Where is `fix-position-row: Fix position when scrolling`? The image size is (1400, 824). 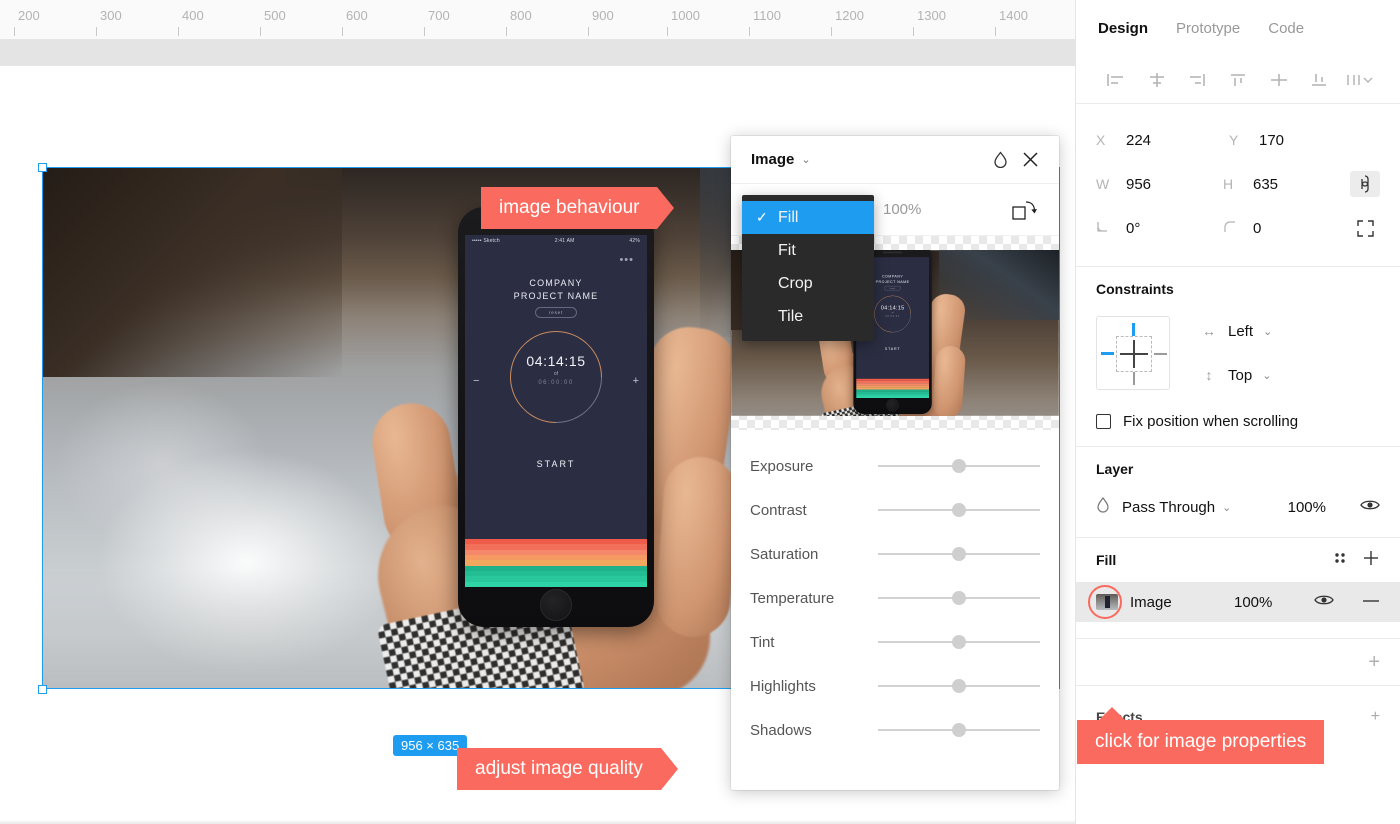 fix-position-row: Fix position when scrolling is located at coordinates (1238, 413).